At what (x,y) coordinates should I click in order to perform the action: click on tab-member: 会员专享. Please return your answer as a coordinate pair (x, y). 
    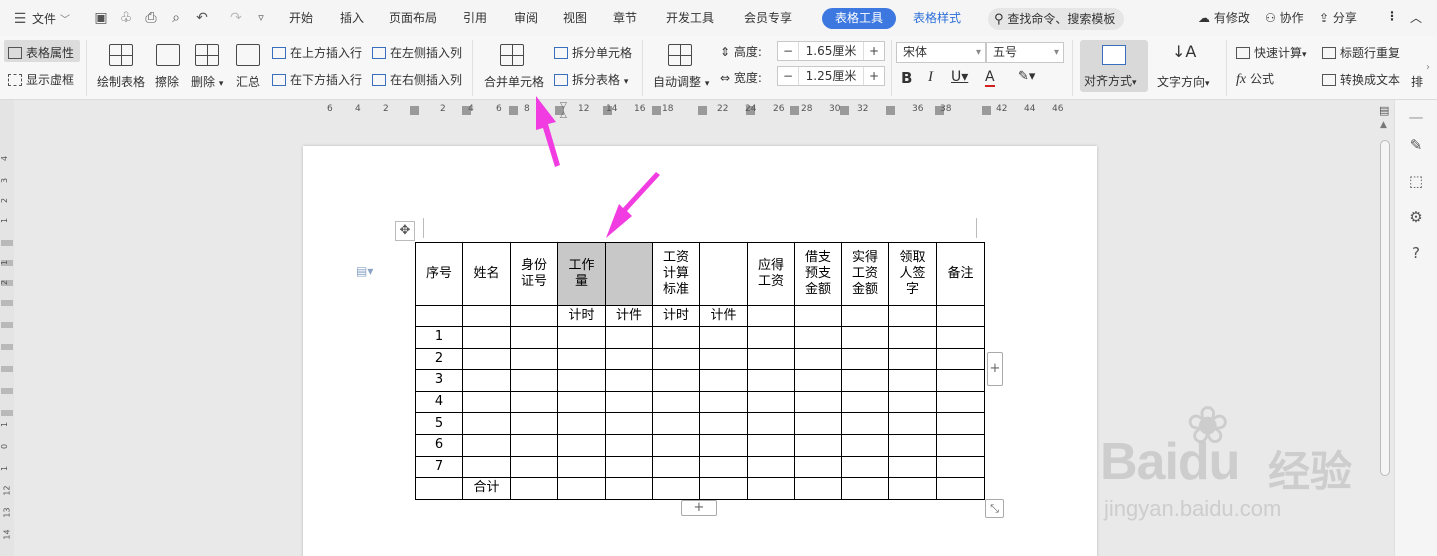
    Looking at the image, I should click on (768, 17).